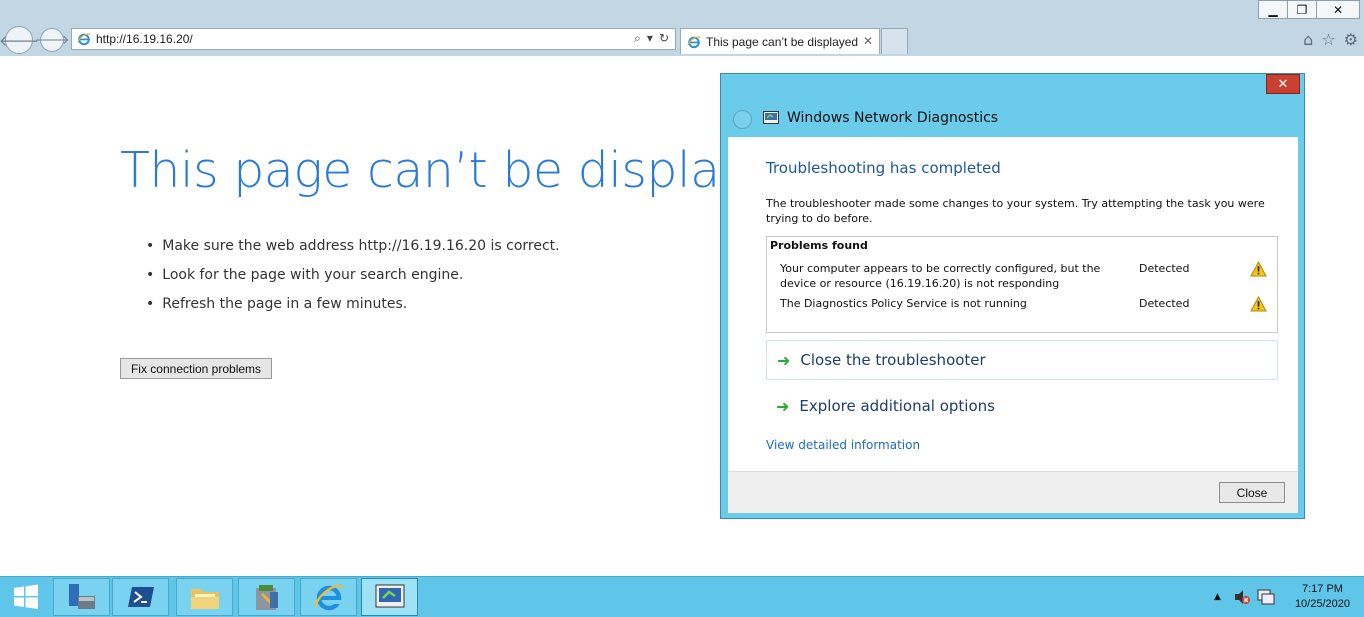 The image size is (1364, 617). Describe the element at coordinates (819, 245) in the screenshot. I see `problems-header: Problems found` at that location.